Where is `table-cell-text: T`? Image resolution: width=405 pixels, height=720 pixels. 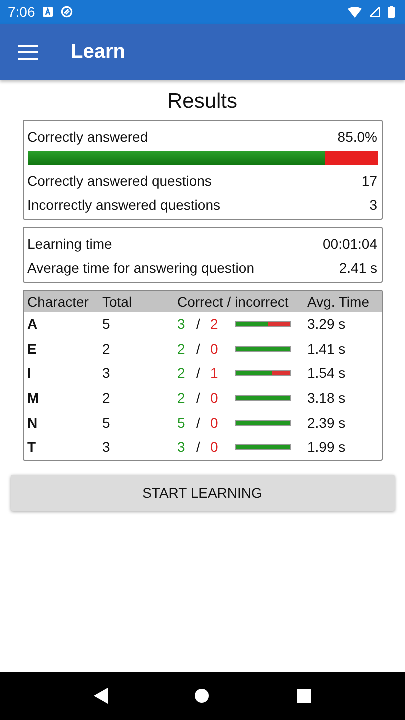
table-cell-text: T is located at coordinates (33, 447).